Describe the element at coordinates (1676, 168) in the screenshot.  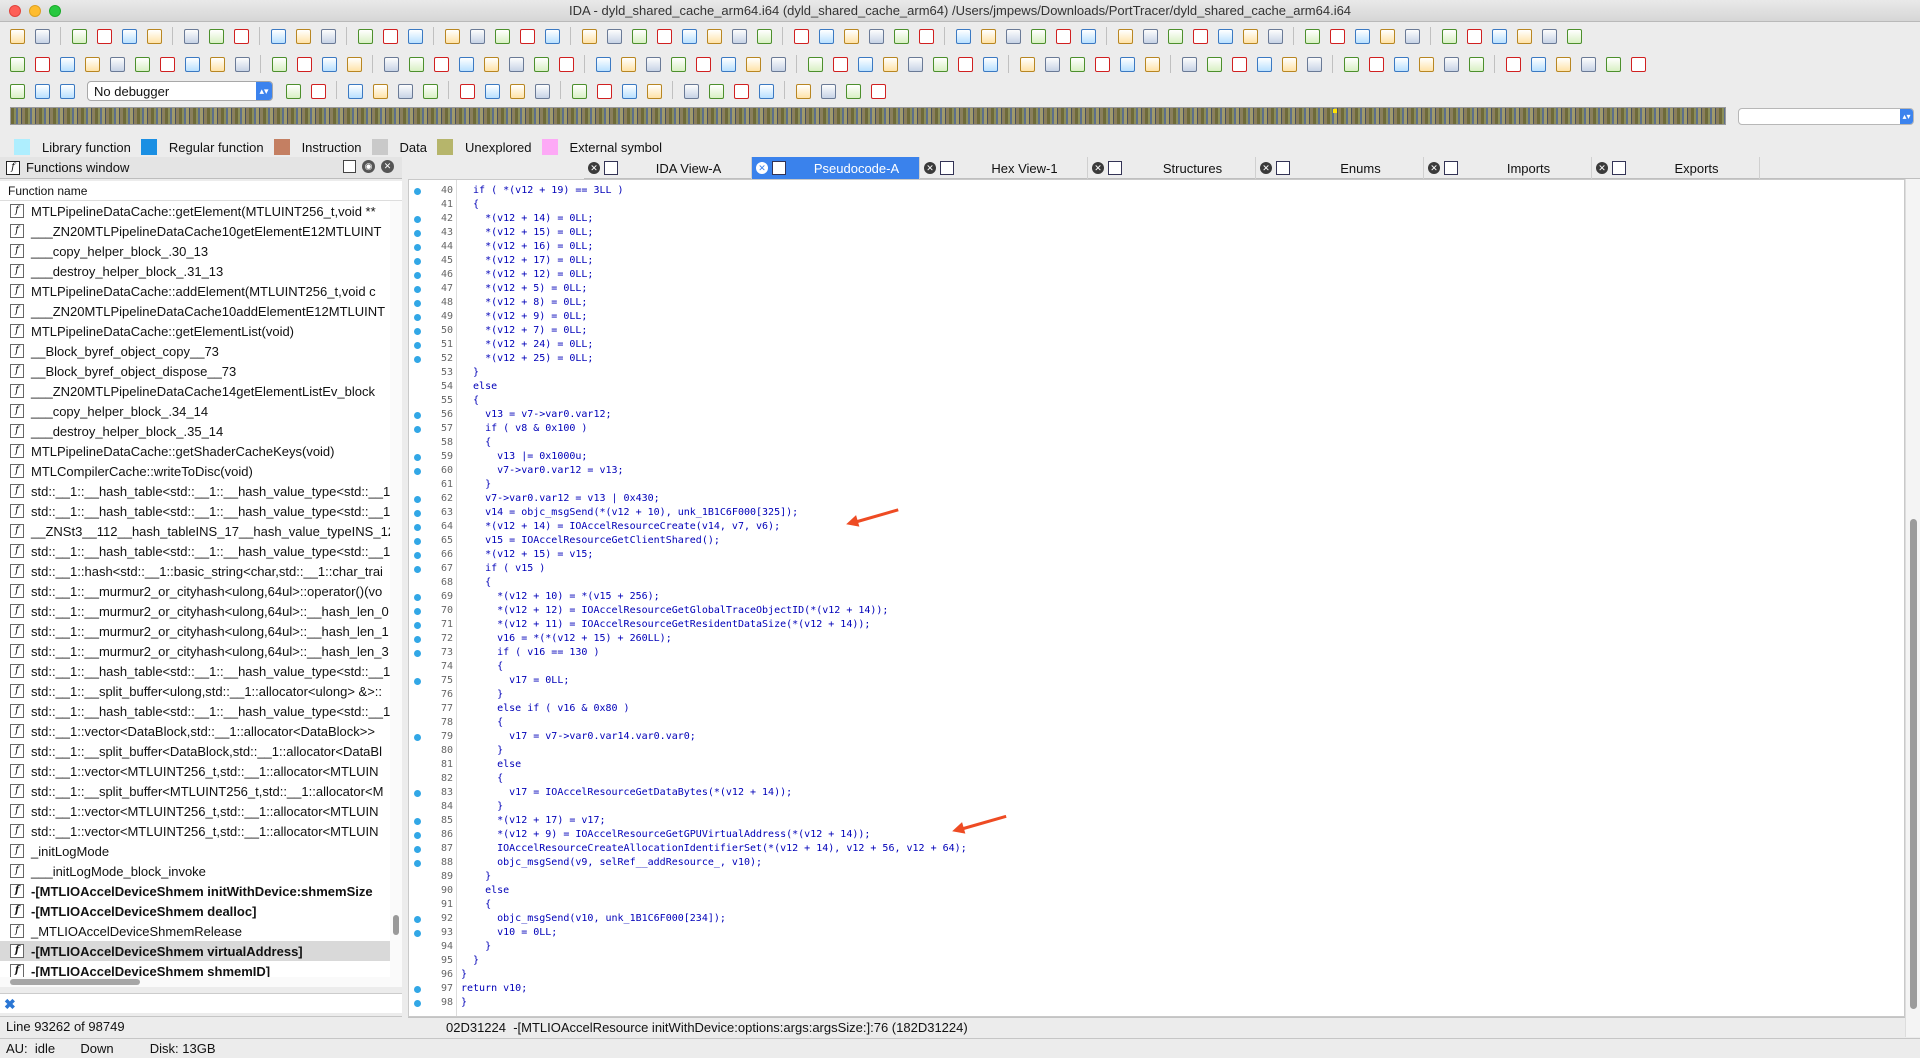
I see `tab-exports: ✕ Exports` at that location.